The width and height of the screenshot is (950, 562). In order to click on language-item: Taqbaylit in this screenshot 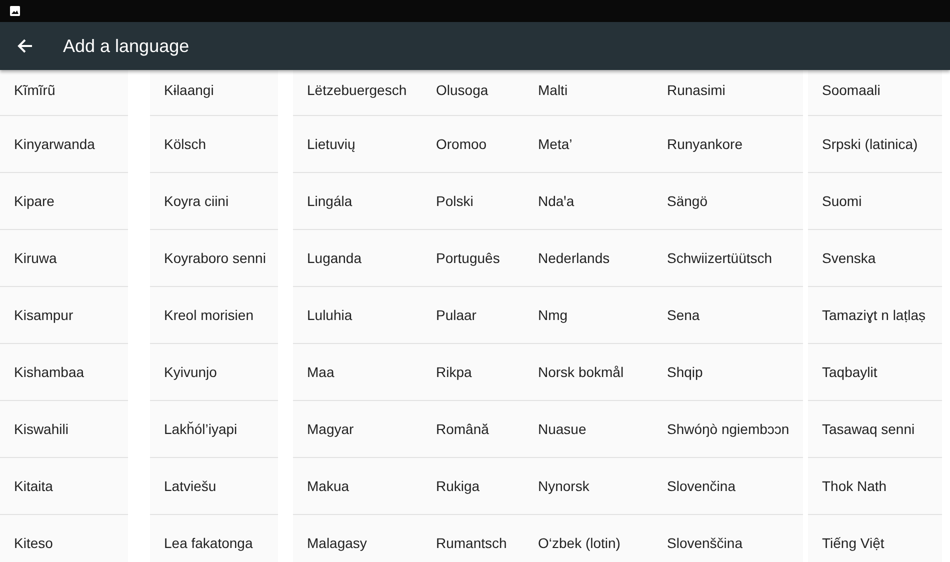, I will do `click(875, 372)`.